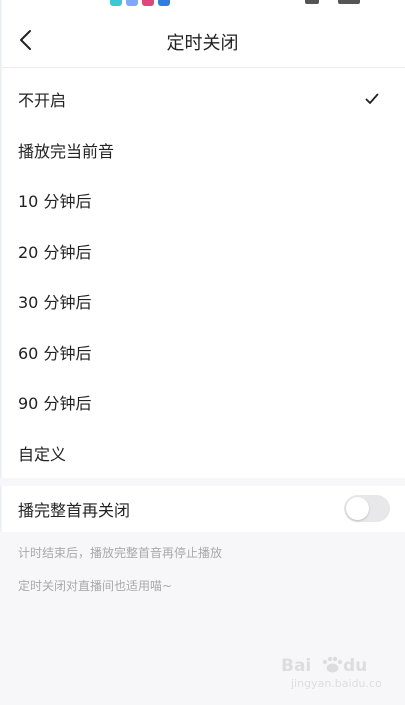 This screenshot has width=405, height=705. What do you see at coordinates (55, 404) in the screenshot?
I see `option-label: 90 分钟后` at bounding box center [55, 404].